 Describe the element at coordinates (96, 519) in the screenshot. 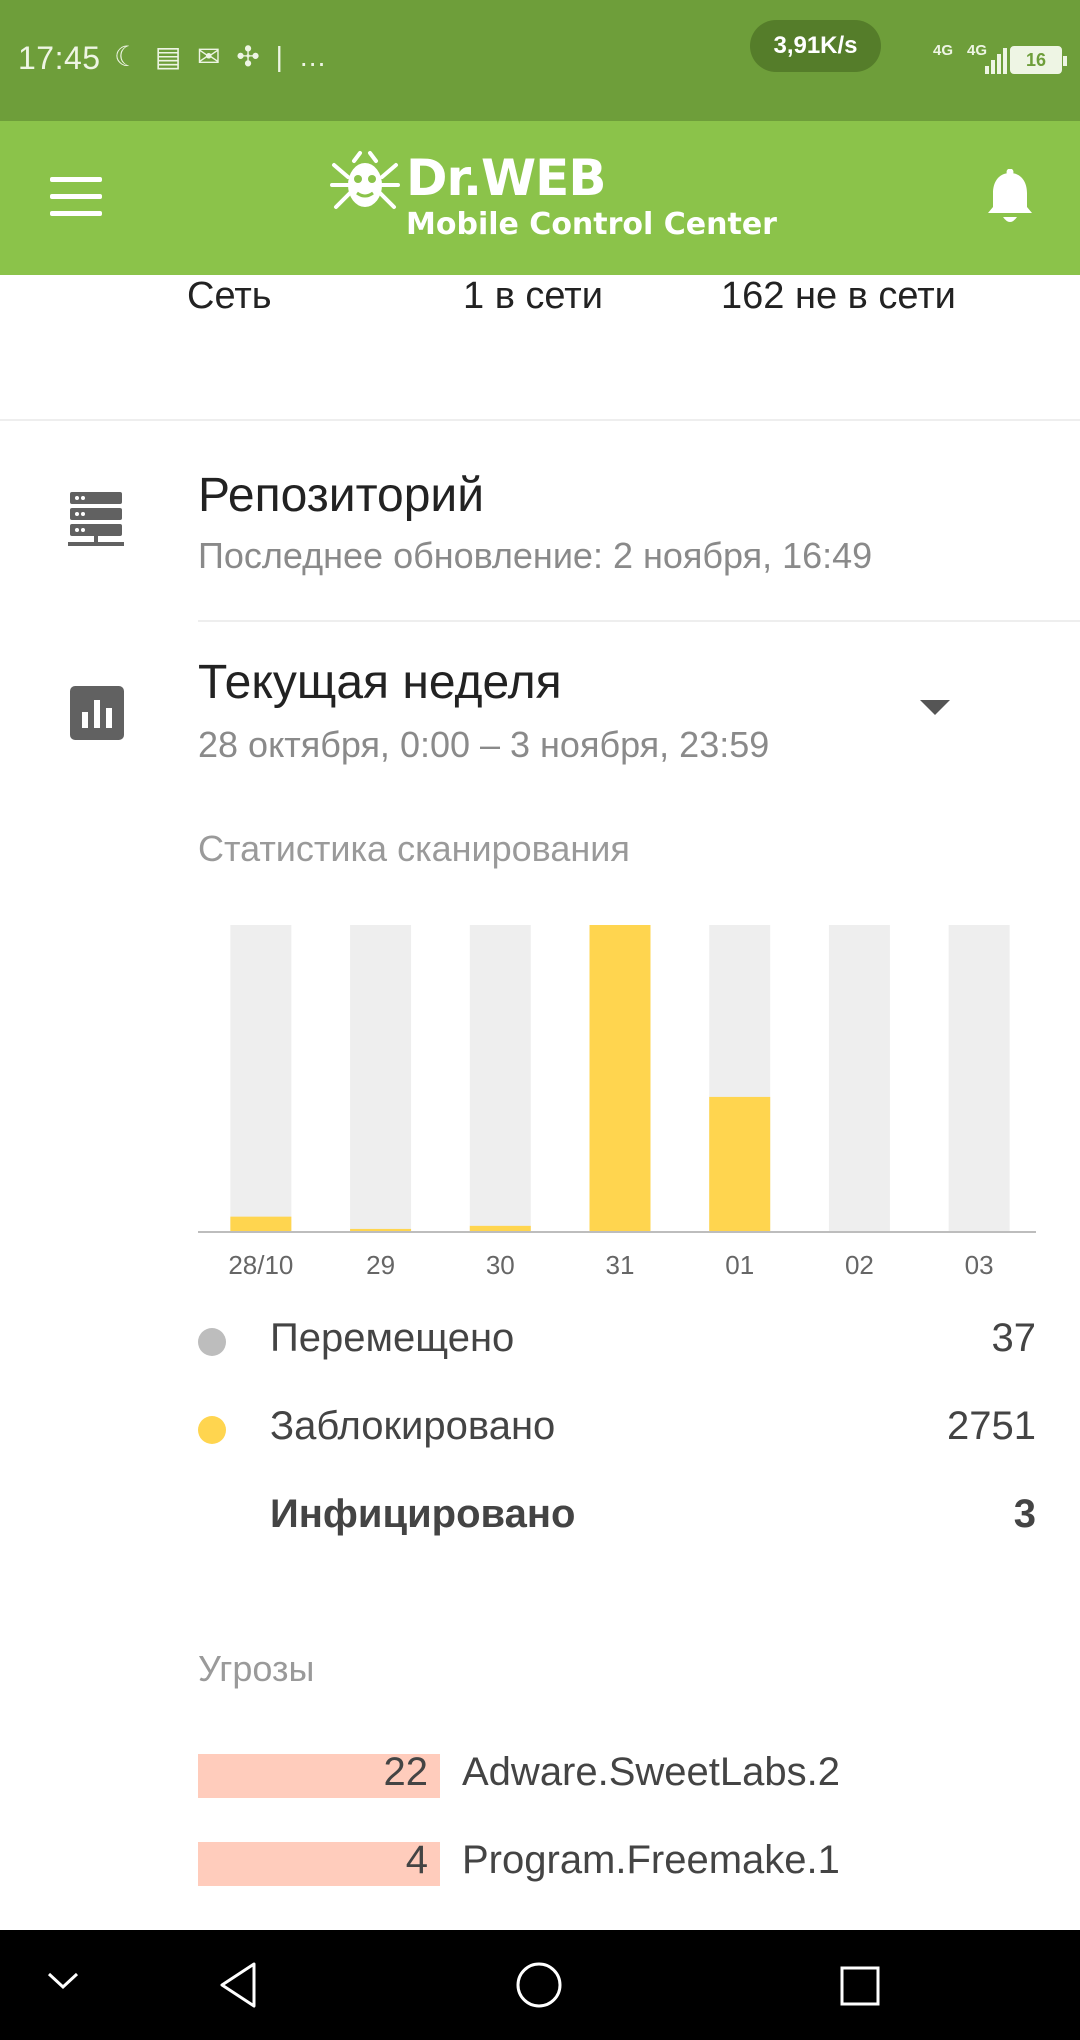

I see `server-icon` at that location.